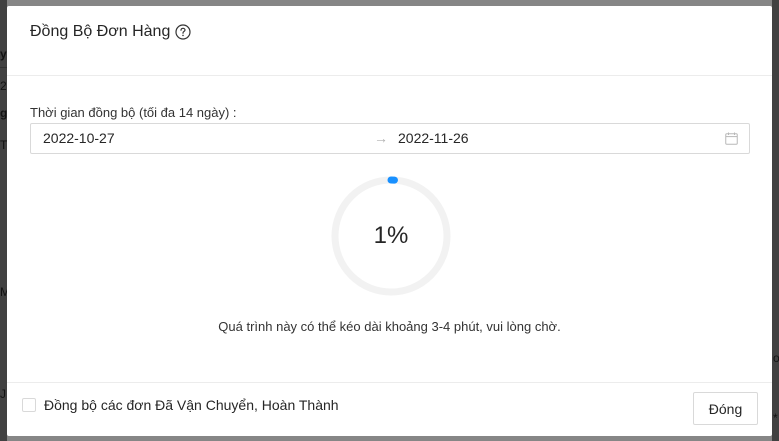  Describe the element at coordinates (381, 138) in the screenshot. I see `range-arrow-icon: →` at that location.